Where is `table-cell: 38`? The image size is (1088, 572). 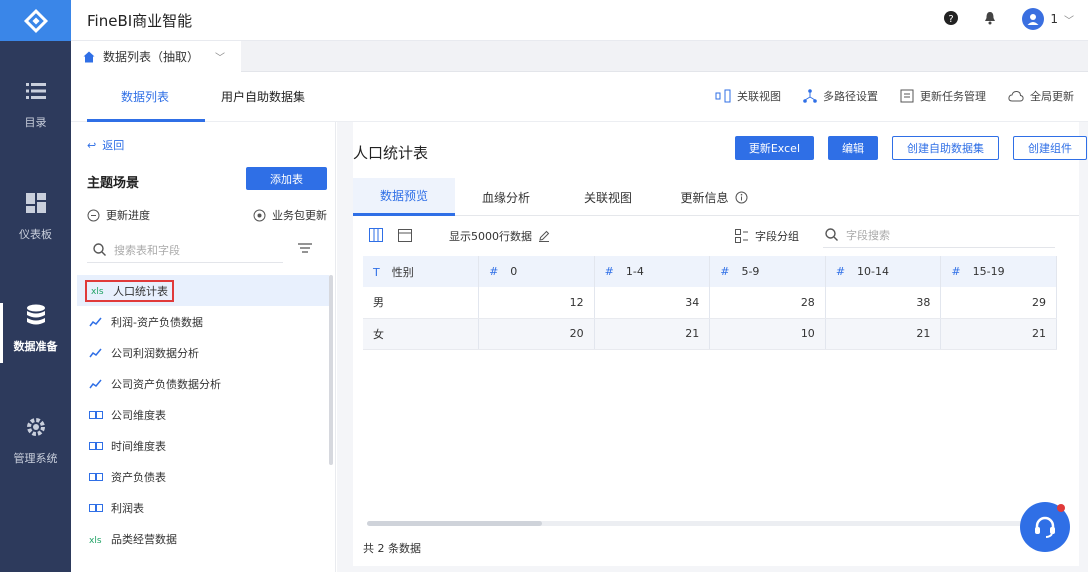
table-cell: 38 is located at coordinates (883, 303).